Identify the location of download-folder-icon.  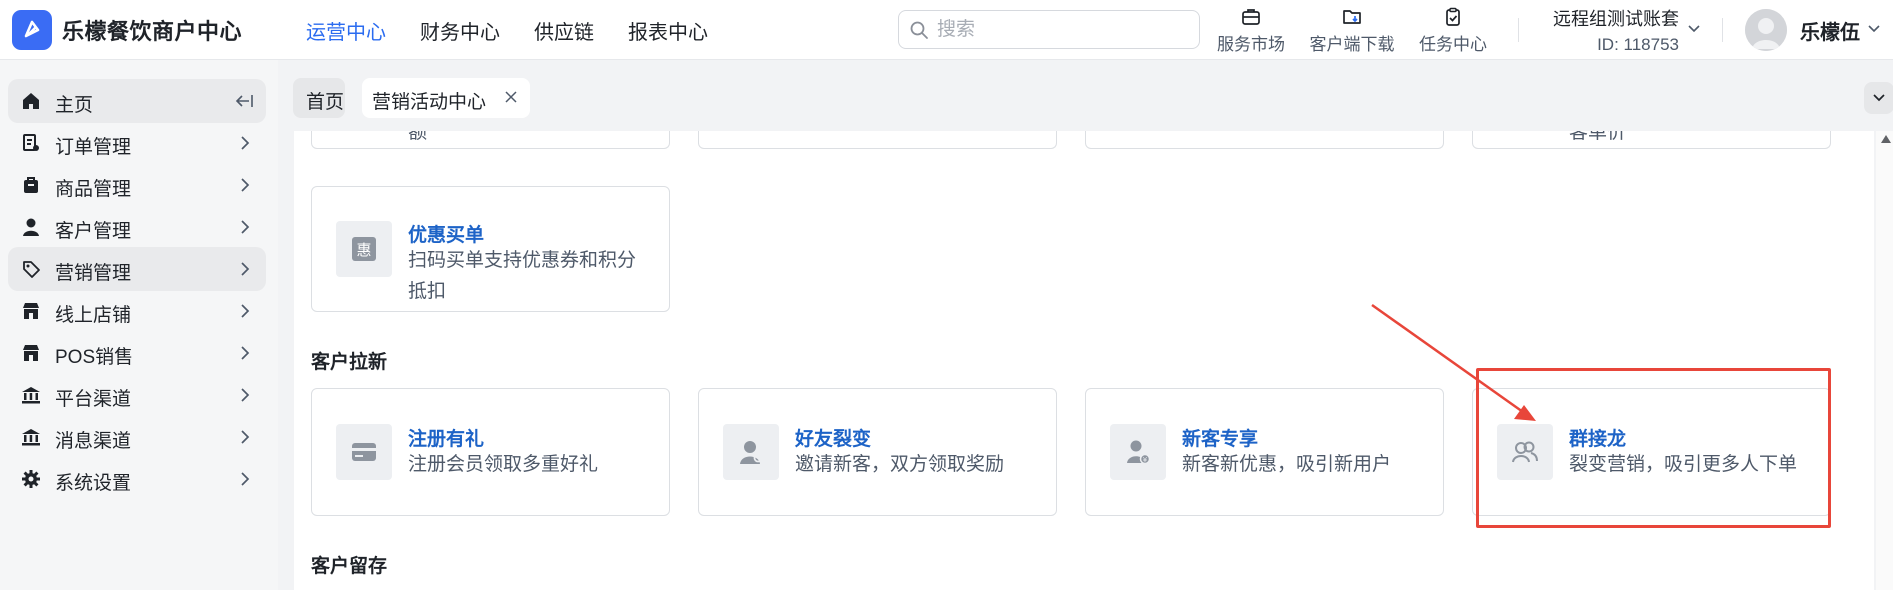
(1352, 17).